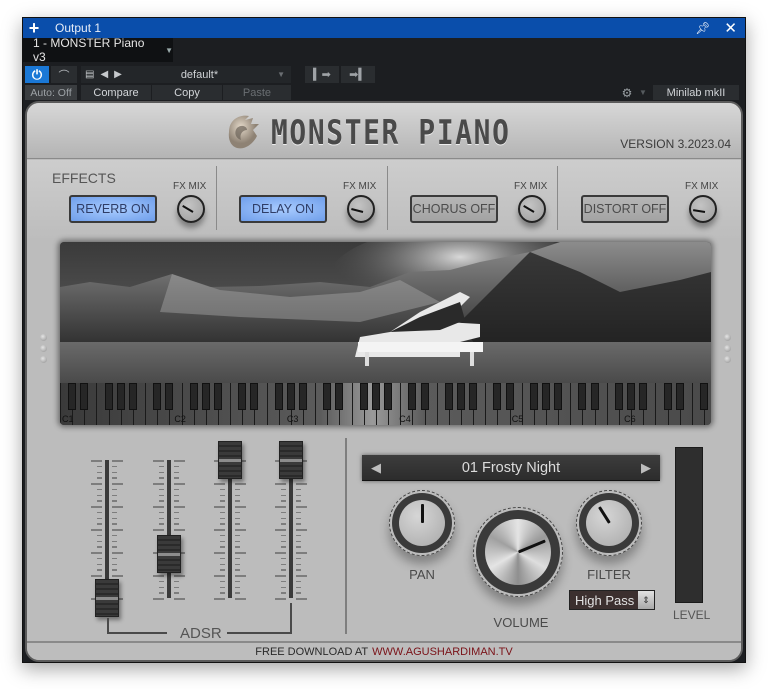 Image resolution: width=768 pixels, height=689 pixels. I want to click on sidechain-in-button: ▍➡, so click(322, 74).